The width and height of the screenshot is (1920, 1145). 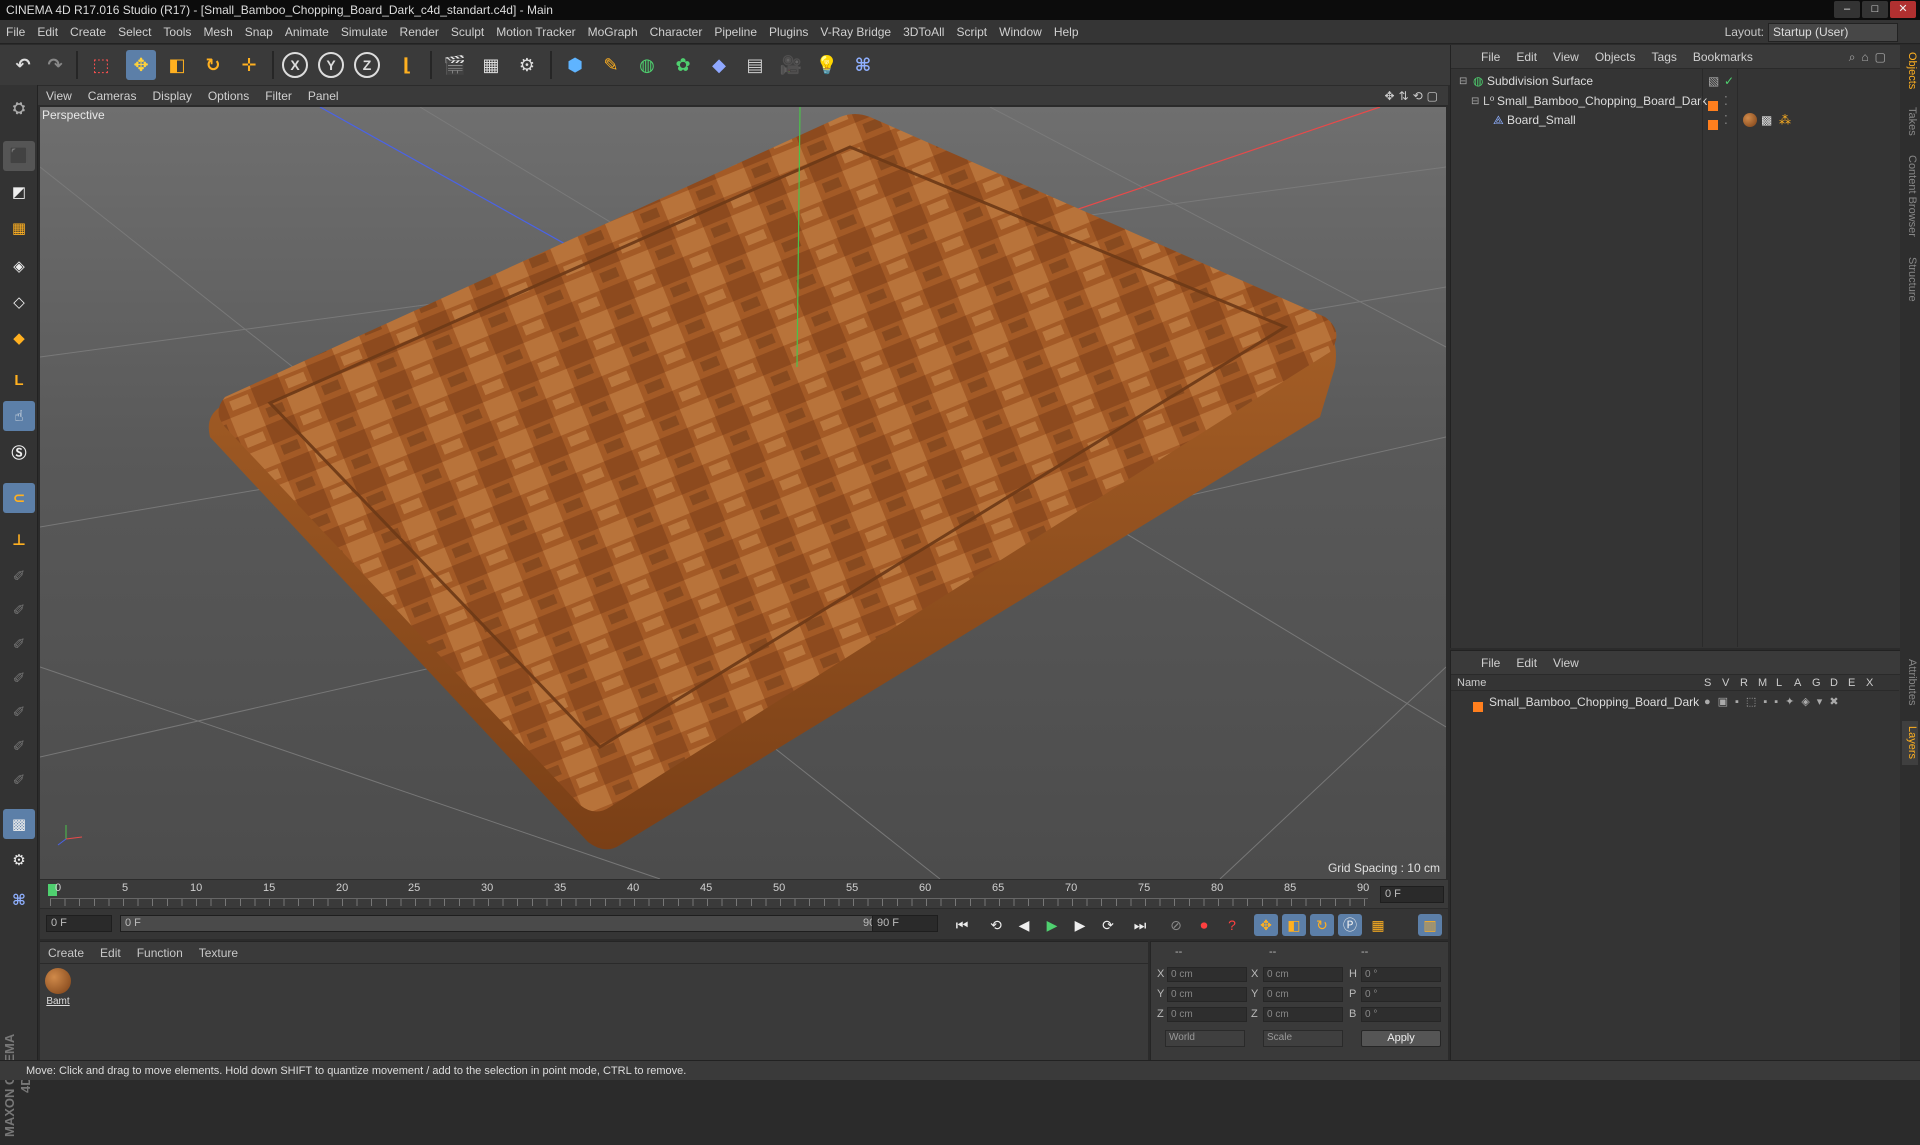 What do you see at coordinates (1401, 1038) in the screenshot?
I see `apply-button: Apply` at bounding box center [1401, 1038].